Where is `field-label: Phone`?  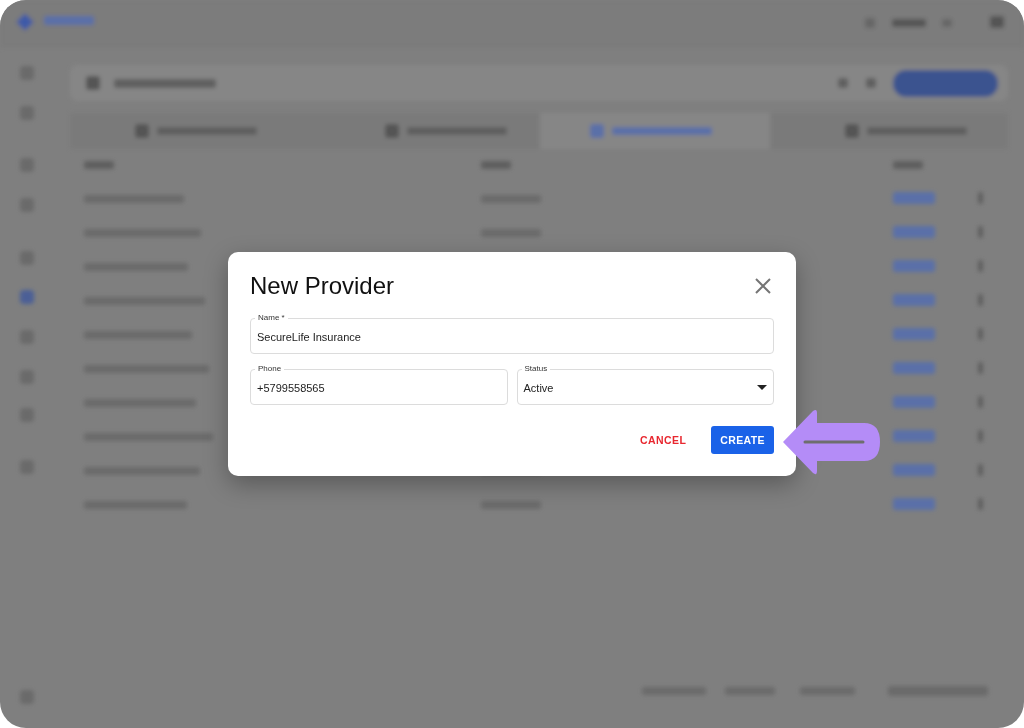
field-label: Phone is located at coordinates (270, 369).